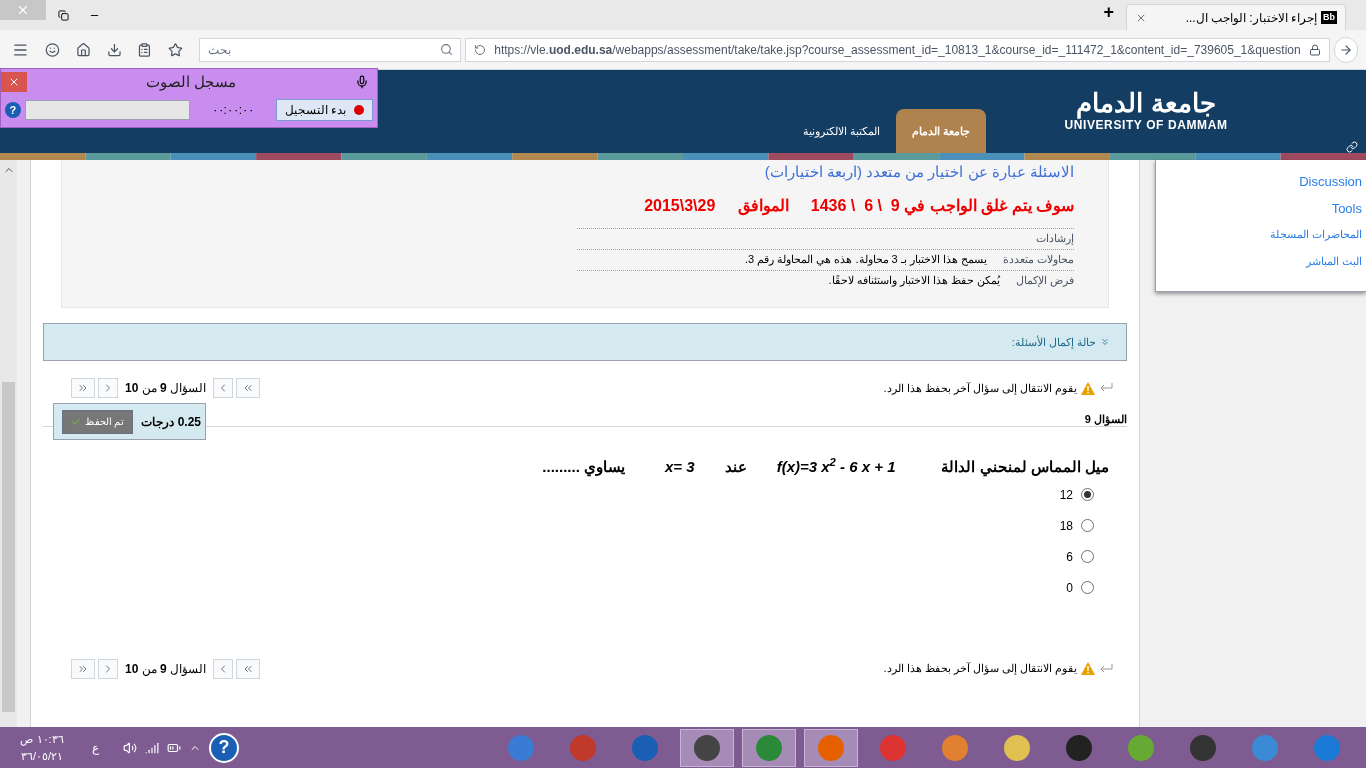 Image resolution: width=1366 pixels, height=768 pixels. I want to click on saved-button: تم الحفظ, so click(97, 421).